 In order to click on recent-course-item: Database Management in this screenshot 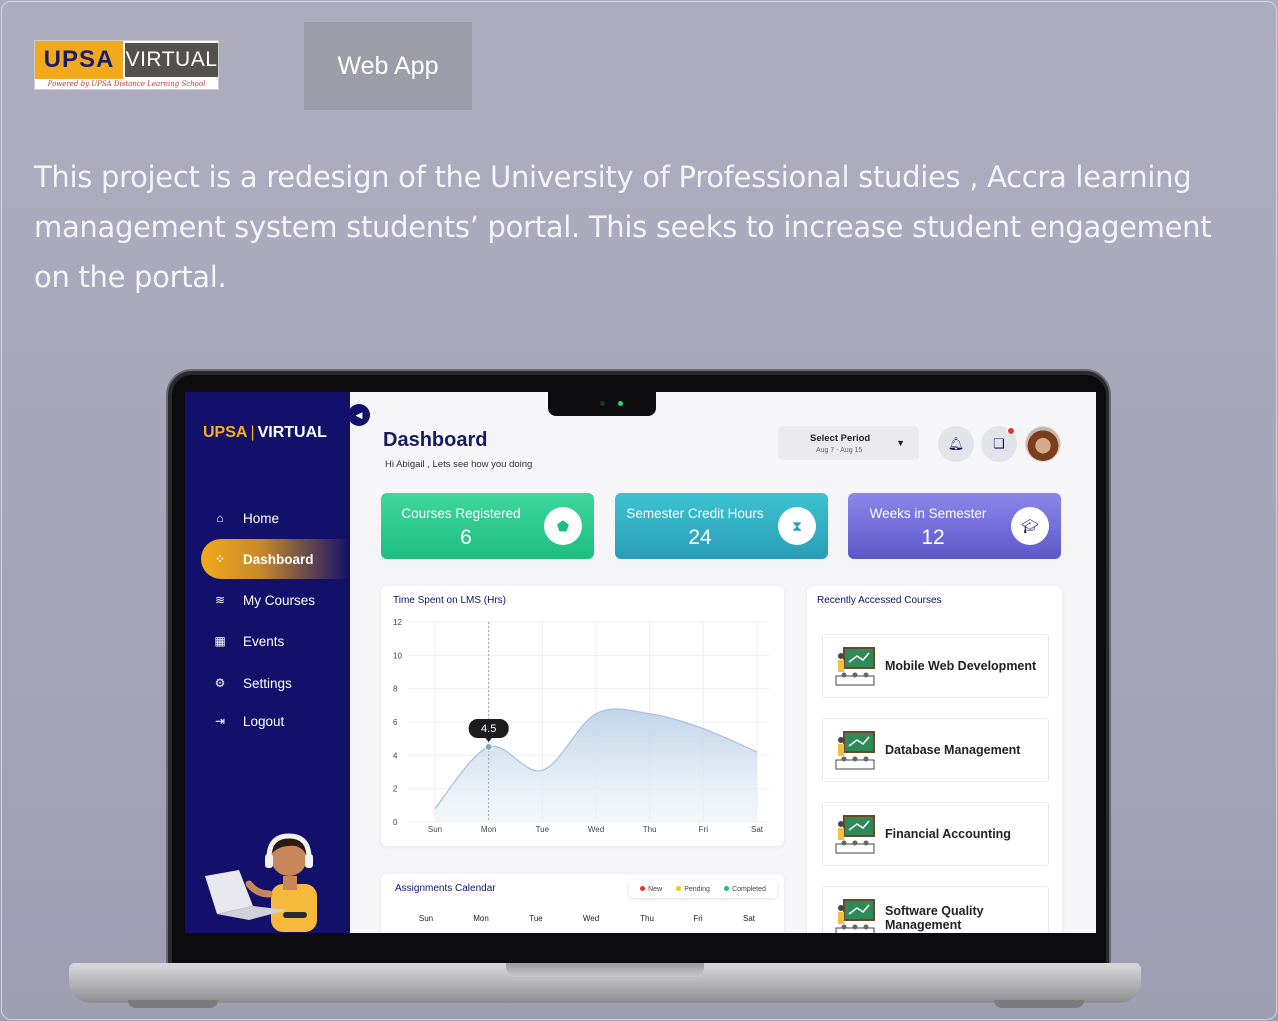, I will do `click(935, 750)`.